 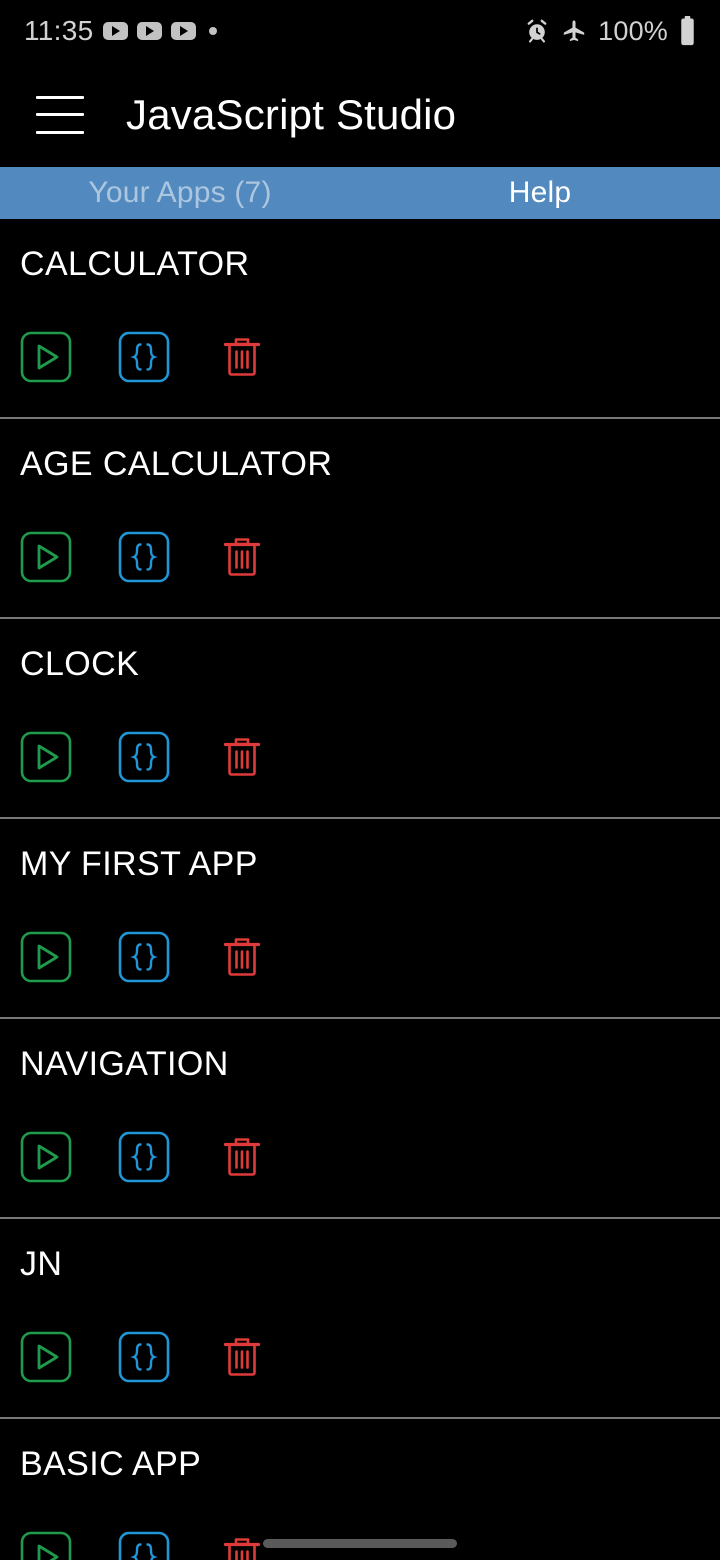 I want to click on battery-percent-label: 100%, so click(x=633, y=30).